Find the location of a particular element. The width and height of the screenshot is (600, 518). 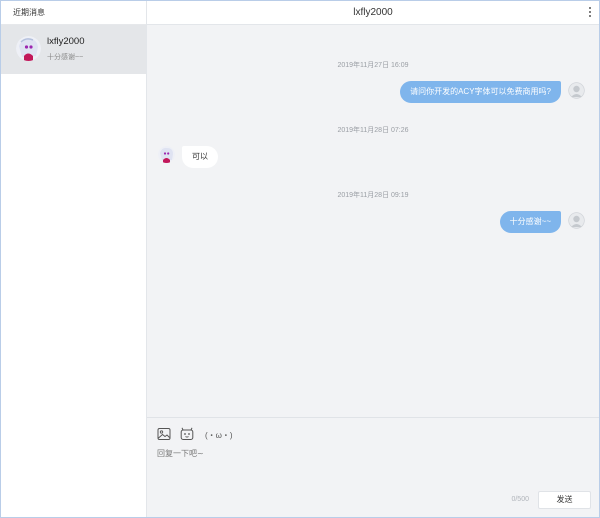

outgoing-message-bubble: 请问你开发的ACY字体可以免费商用吗? is located at coordinates (480, 92).